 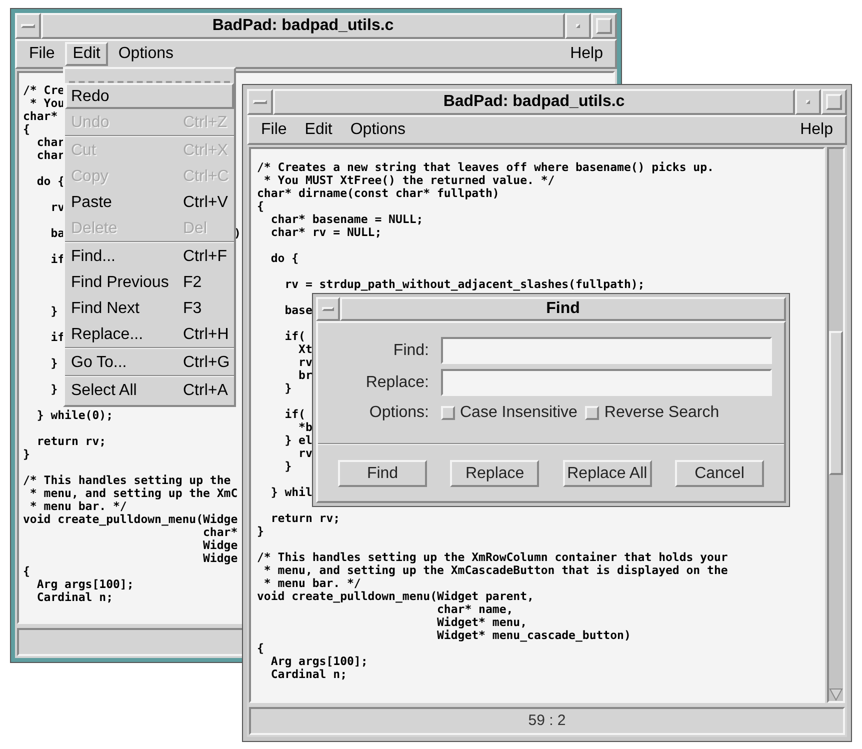 I want to click on scrollbar, so click(x=836, y=425).